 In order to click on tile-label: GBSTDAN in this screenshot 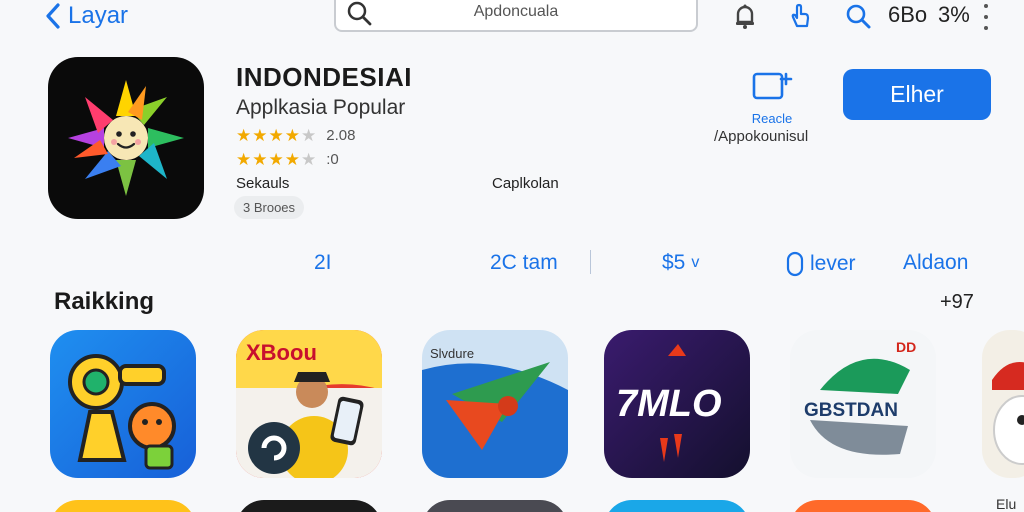, I will do `click(851, 410)`.